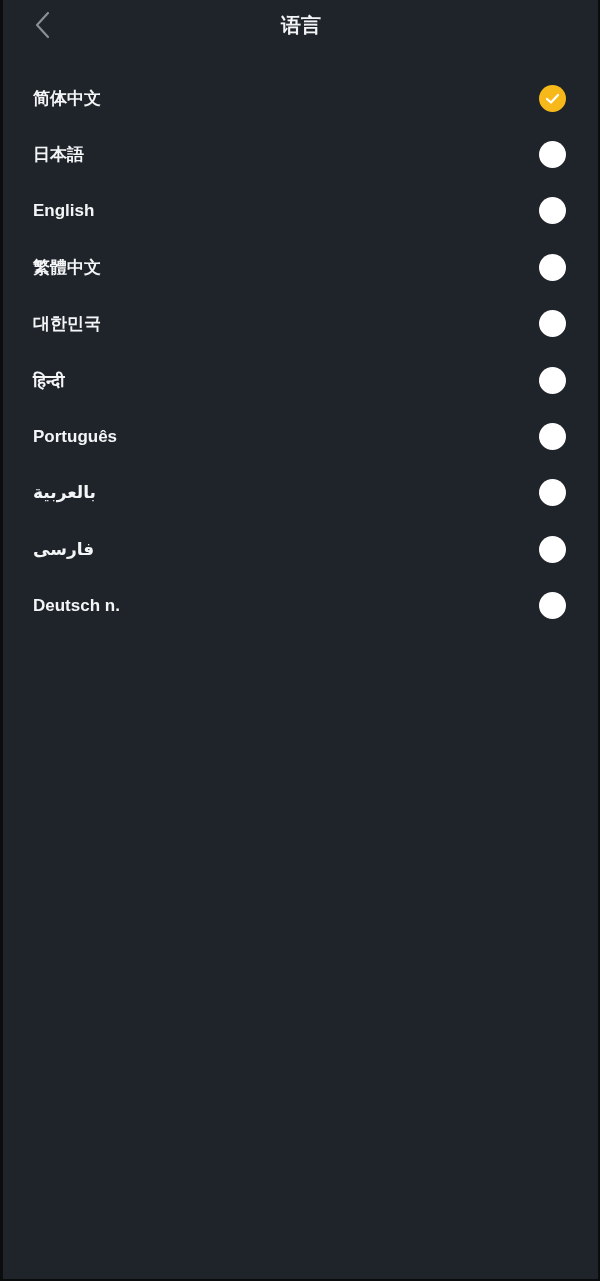  Describe the element at coordinates (552, 98) in the screenshot. I see `radio-checked-icon` at that location.